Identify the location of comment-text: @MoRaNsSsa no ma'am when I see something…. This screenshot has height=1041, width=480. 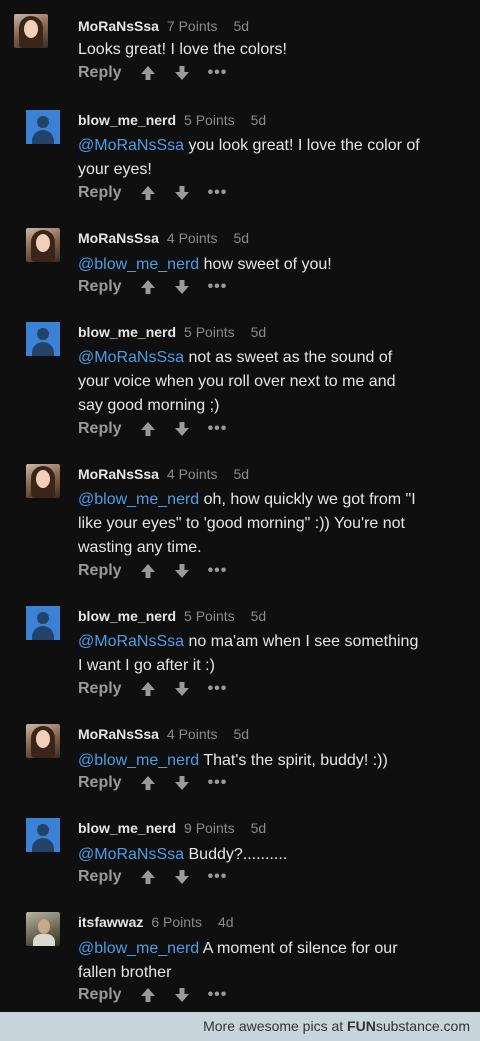
(248, 653).